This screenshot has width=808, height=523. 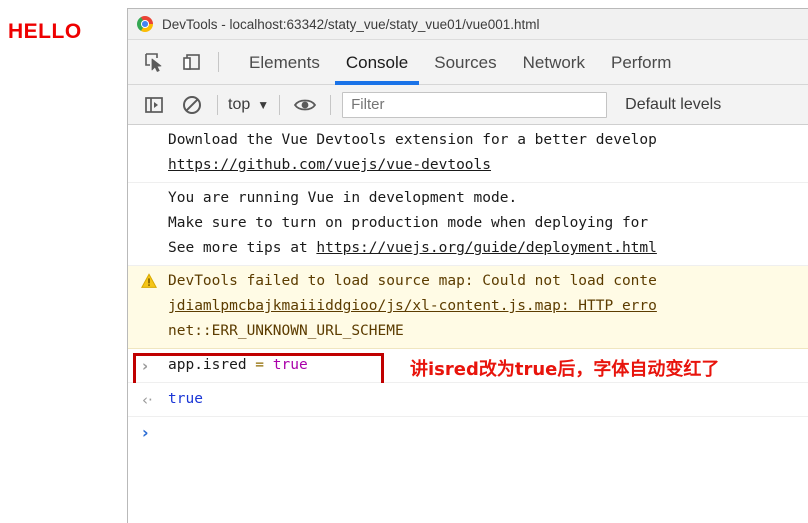 What do you see at coordinates (192, 105) in the screenshot?
I see `clear-console-icon` at bounding box center [192, 105].